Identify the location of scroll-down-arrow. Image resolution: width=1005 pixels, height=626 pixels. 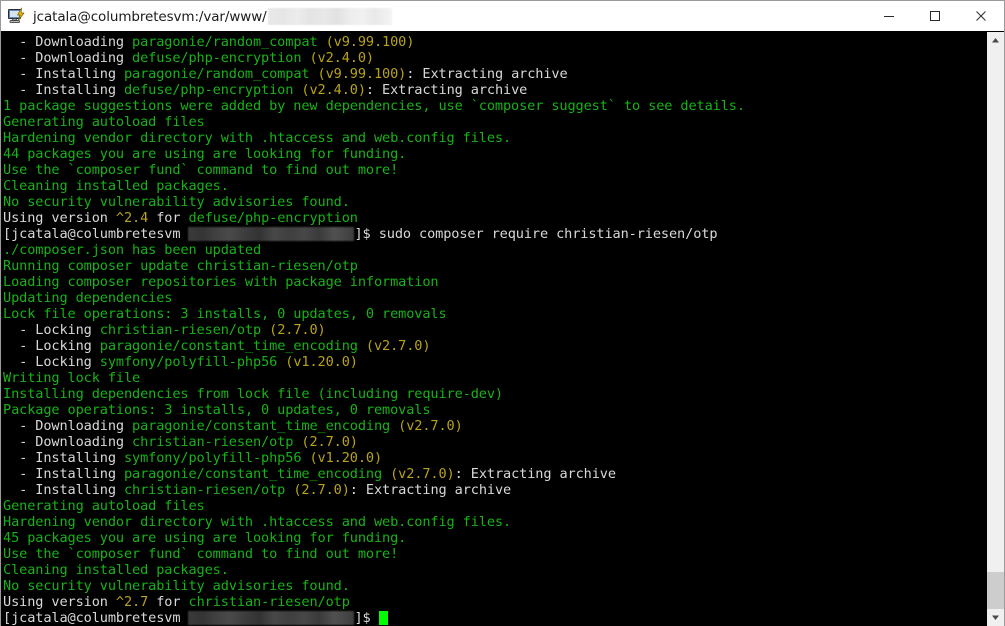
(995, 617).